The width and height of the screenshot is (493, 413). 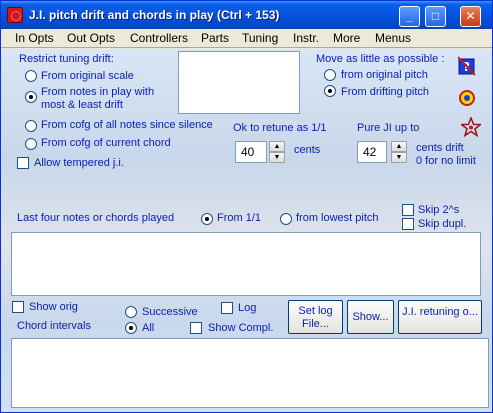 I want to click on retune-up-arrow-icon: ▲, so click(x=277, y=146).